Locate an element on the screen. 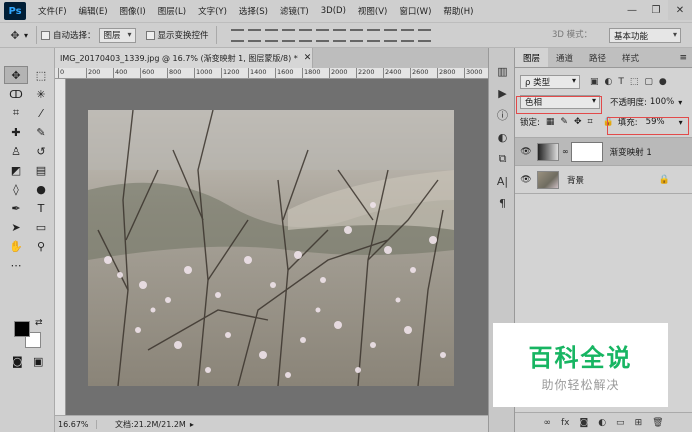  pen-tool-icon: ✒ is located at coordinates (16, 208).